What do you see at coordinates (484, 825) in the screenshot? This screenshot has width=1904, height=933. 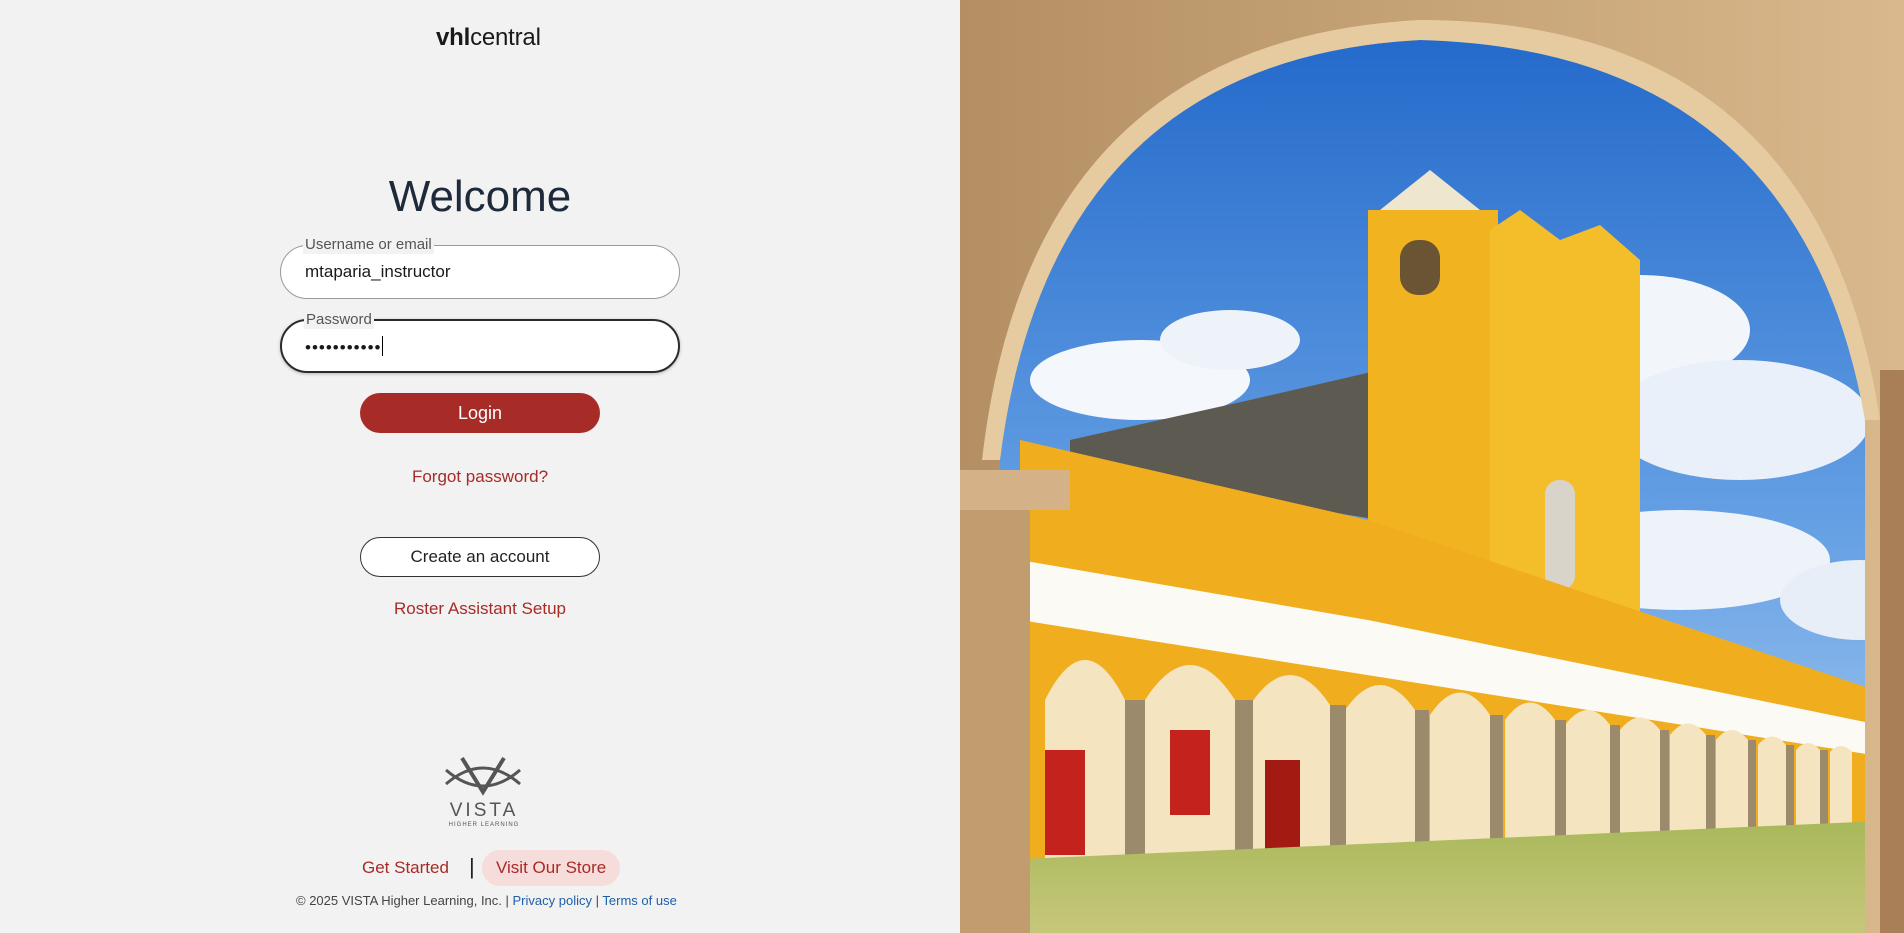 I see `vista-subtitle: HIGHER LEARNING` at bounding box center [484, 825].